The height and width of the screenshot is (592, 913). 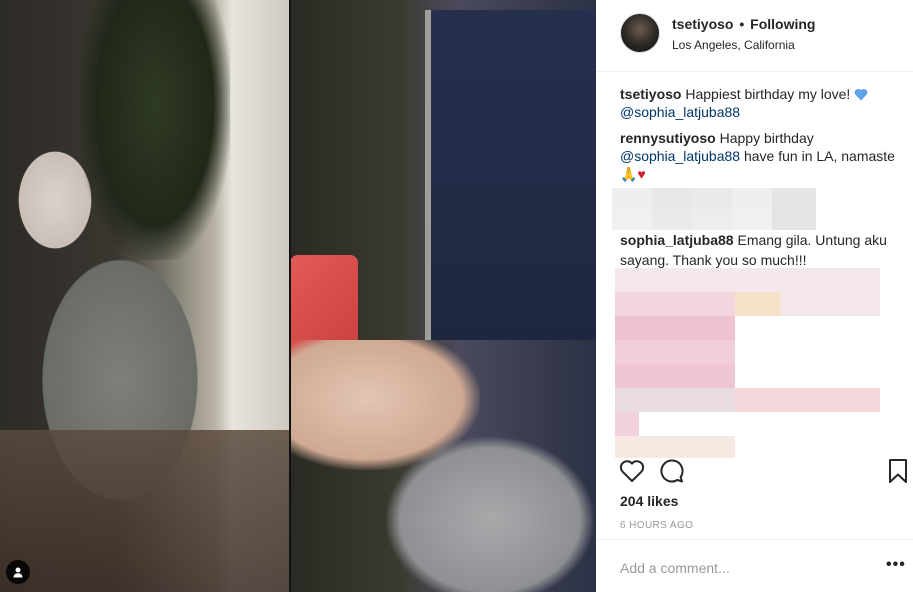 What do you see at coordinates (632, 471) in the screenshot?
I see `heart-outline-icon` at bounding box center [632, 471].